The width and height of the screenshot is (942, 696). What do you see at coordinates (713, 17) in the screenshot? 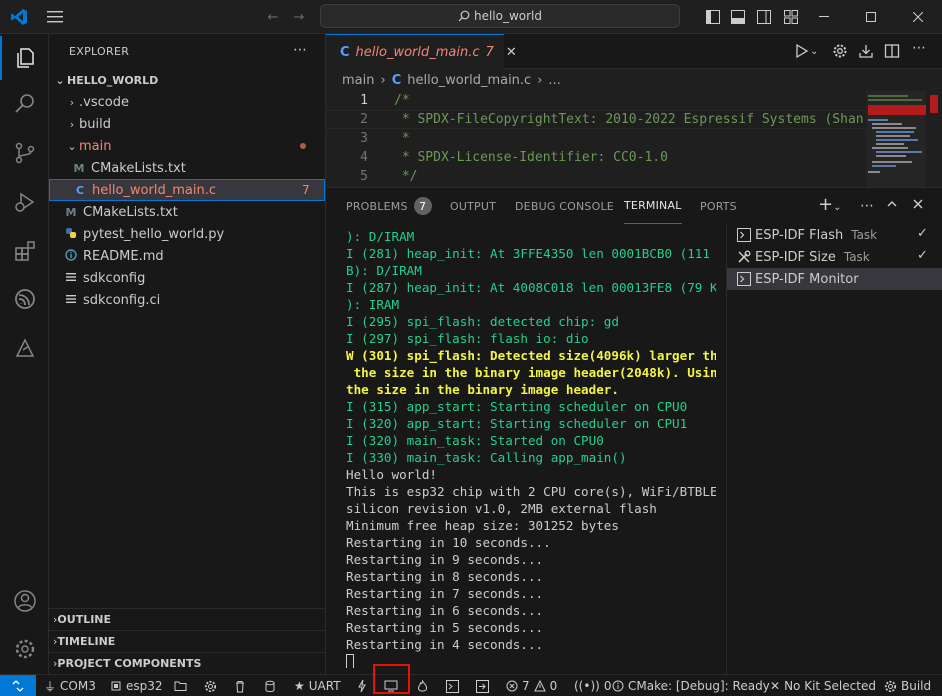
I see `toggle-sidebar-icon` at bounding box center [713, 17].